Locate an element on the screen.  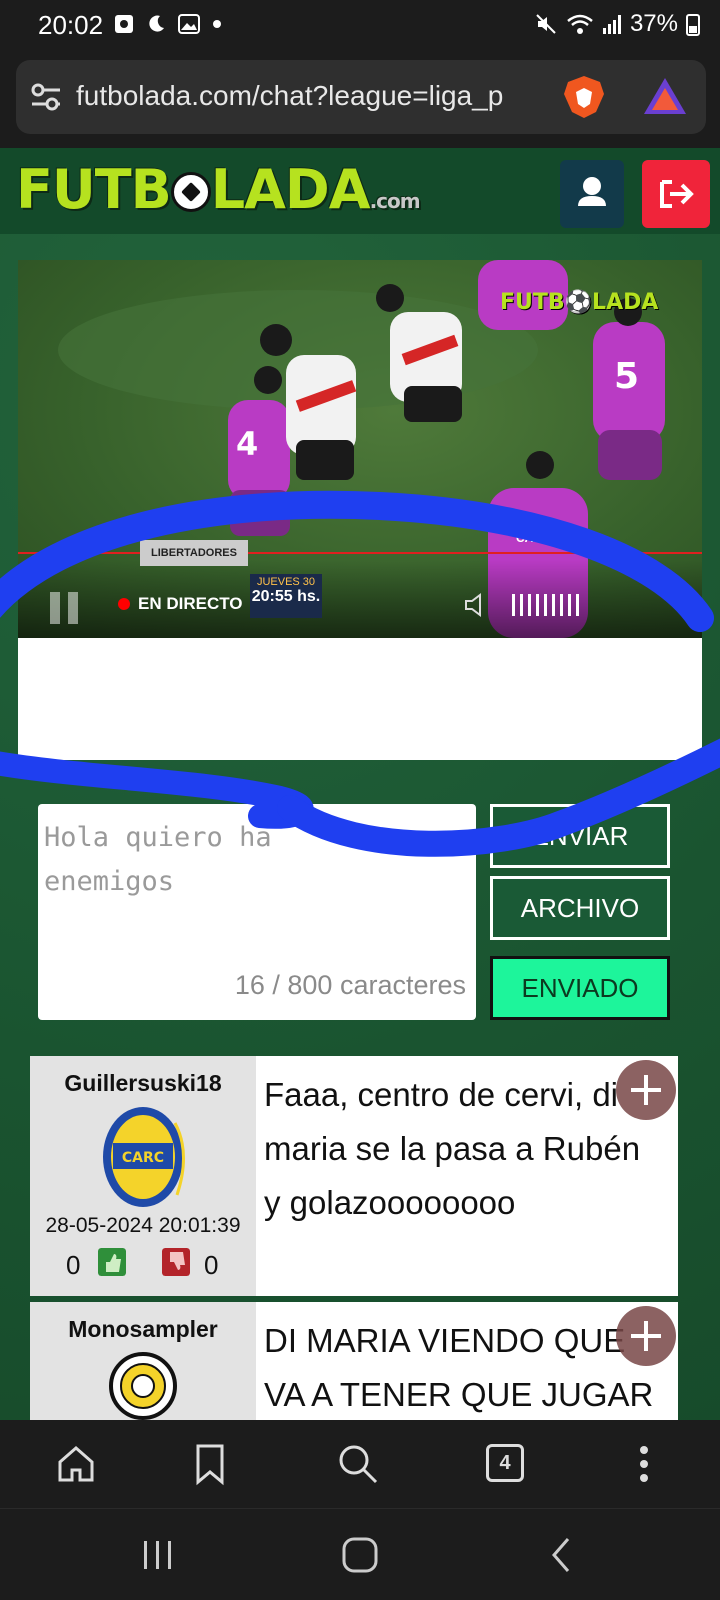
logo-text-2: LADA is located at coordinates (290, 189).